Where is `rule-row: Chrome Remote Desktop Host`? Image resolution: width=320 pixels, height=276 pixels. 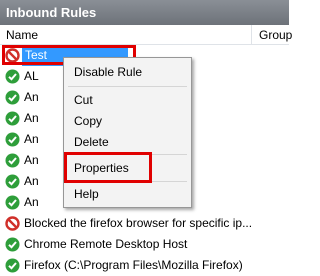 rule-row: Chrome Remote Desktop Host is located at coordinates (144, 244).